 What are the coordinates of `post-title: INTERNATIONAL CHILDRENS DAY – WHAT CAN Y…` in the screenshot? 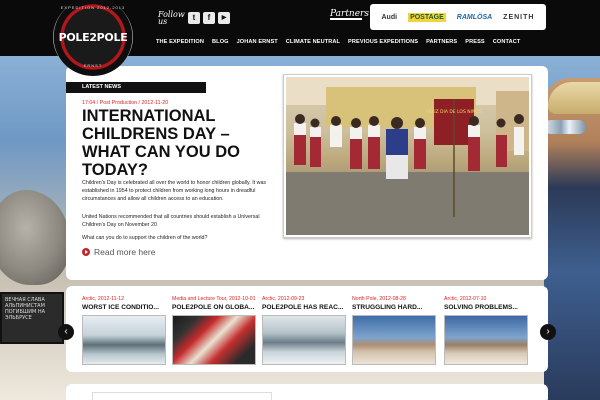 It's located at (177, 143).